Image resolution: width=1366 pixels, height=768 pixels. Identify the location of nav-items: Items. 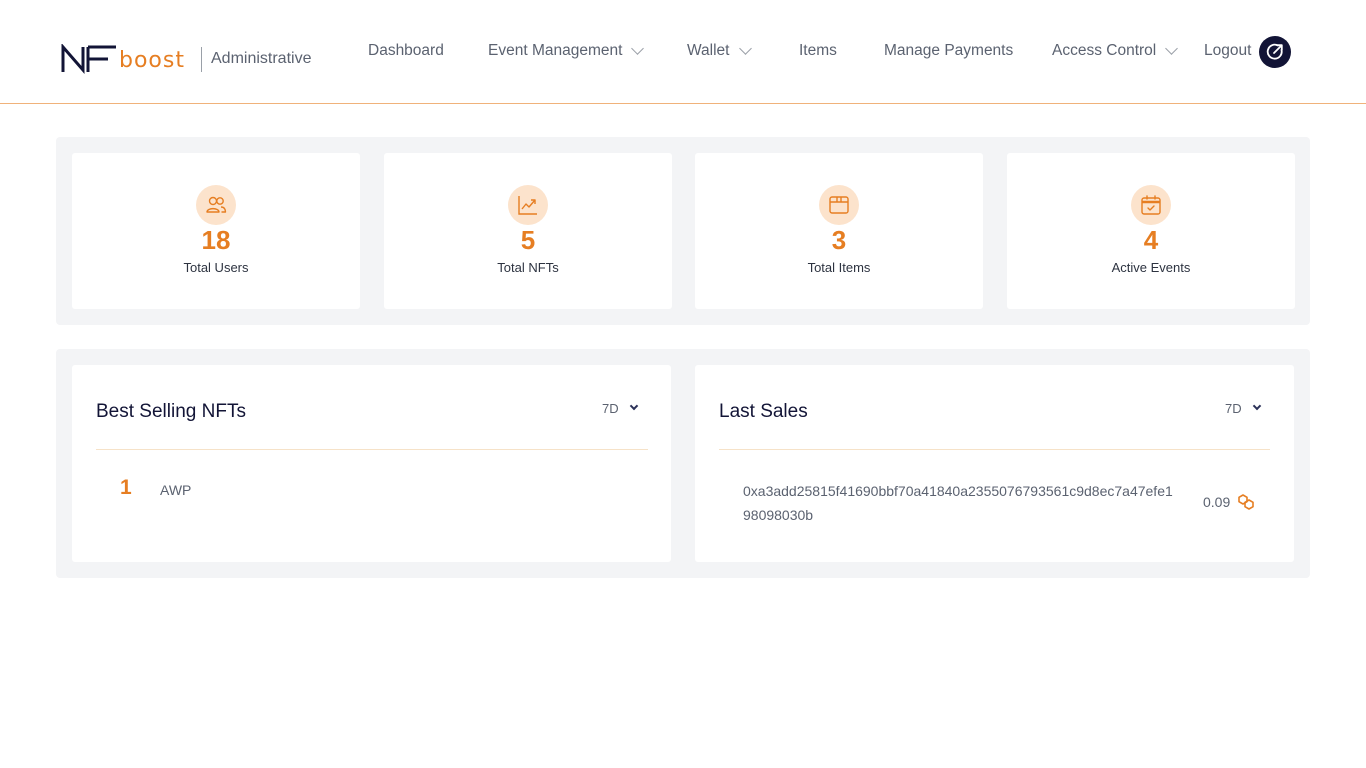
(818, 51).